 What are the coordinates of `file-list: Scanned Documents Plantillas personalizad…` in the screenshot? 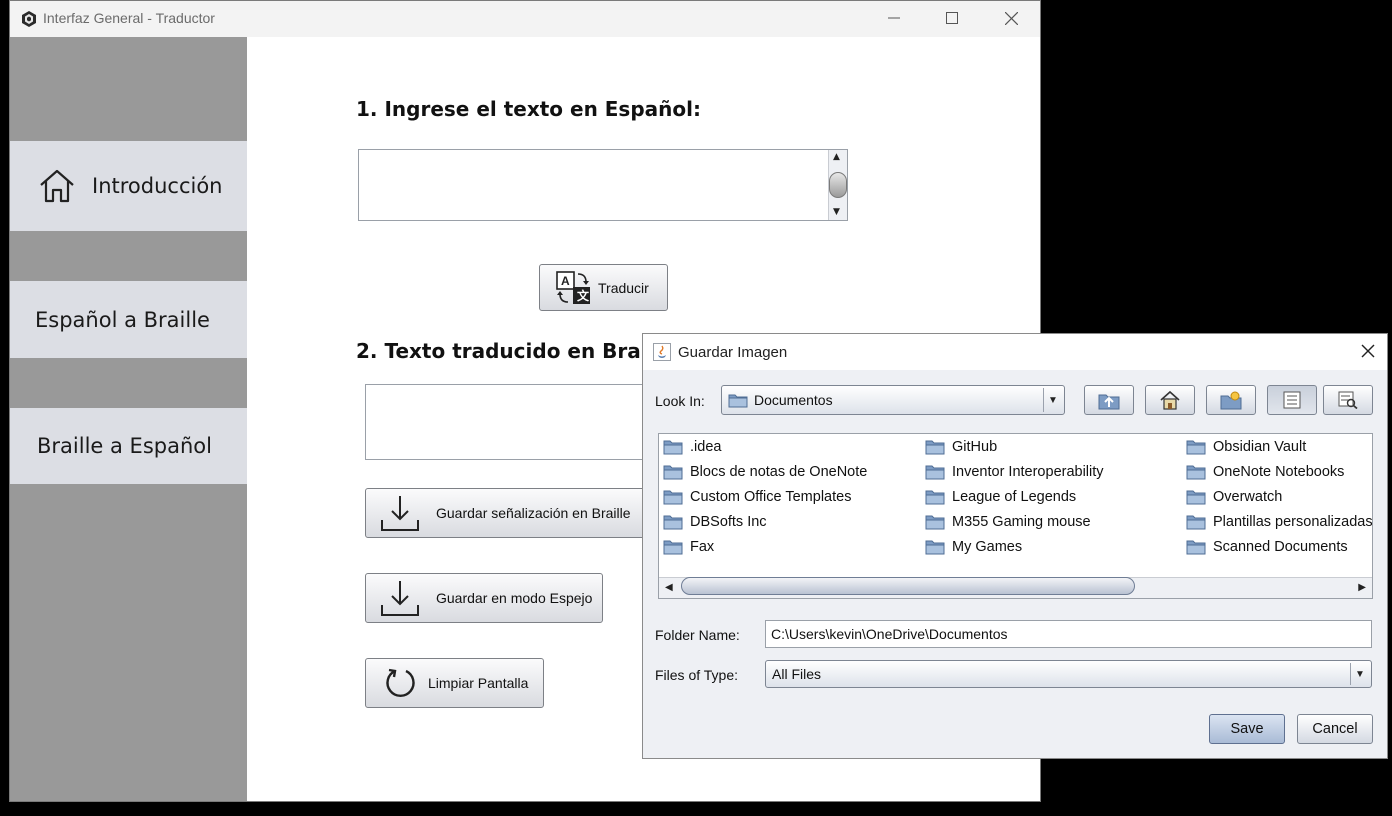 It's located at (1015, 516).